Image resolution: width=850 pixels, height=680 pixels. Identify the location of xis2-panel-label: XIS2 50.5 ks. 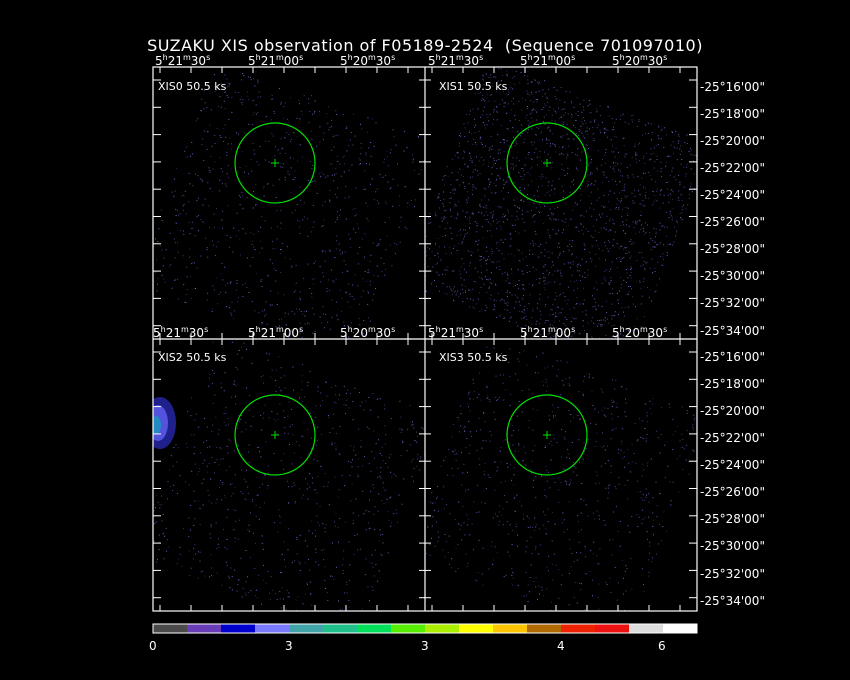
(192, 357).